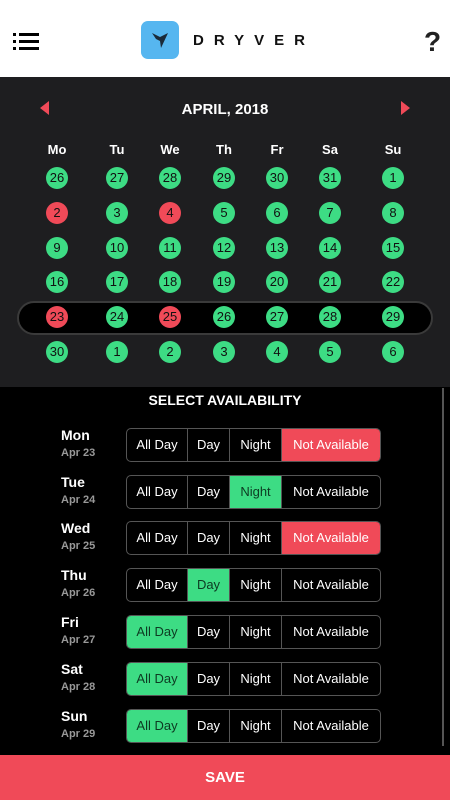 This screenshot has width=450, height=800. Describe the element at coordinates (170, 317) in the screenshot. I see `calendar-day: 25` at that location.